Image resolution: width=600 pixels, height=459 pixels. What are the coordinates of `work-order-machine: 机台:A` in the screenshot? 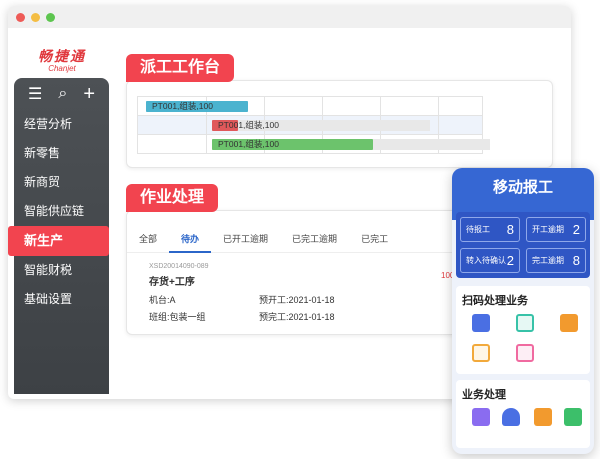 It's located at (162, 300).